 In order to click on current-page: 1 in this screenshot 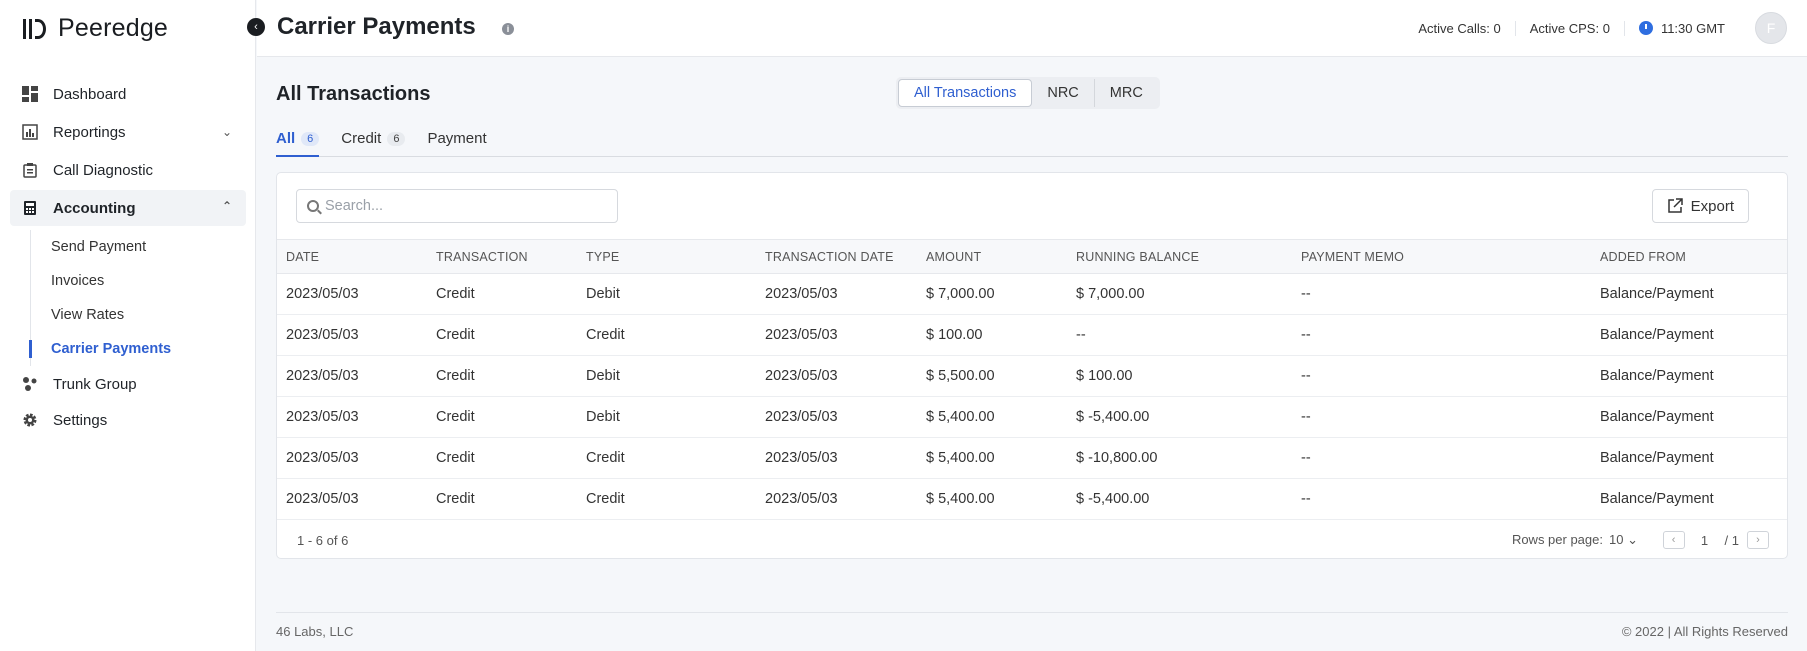, I will do `click(1705, 540)`.